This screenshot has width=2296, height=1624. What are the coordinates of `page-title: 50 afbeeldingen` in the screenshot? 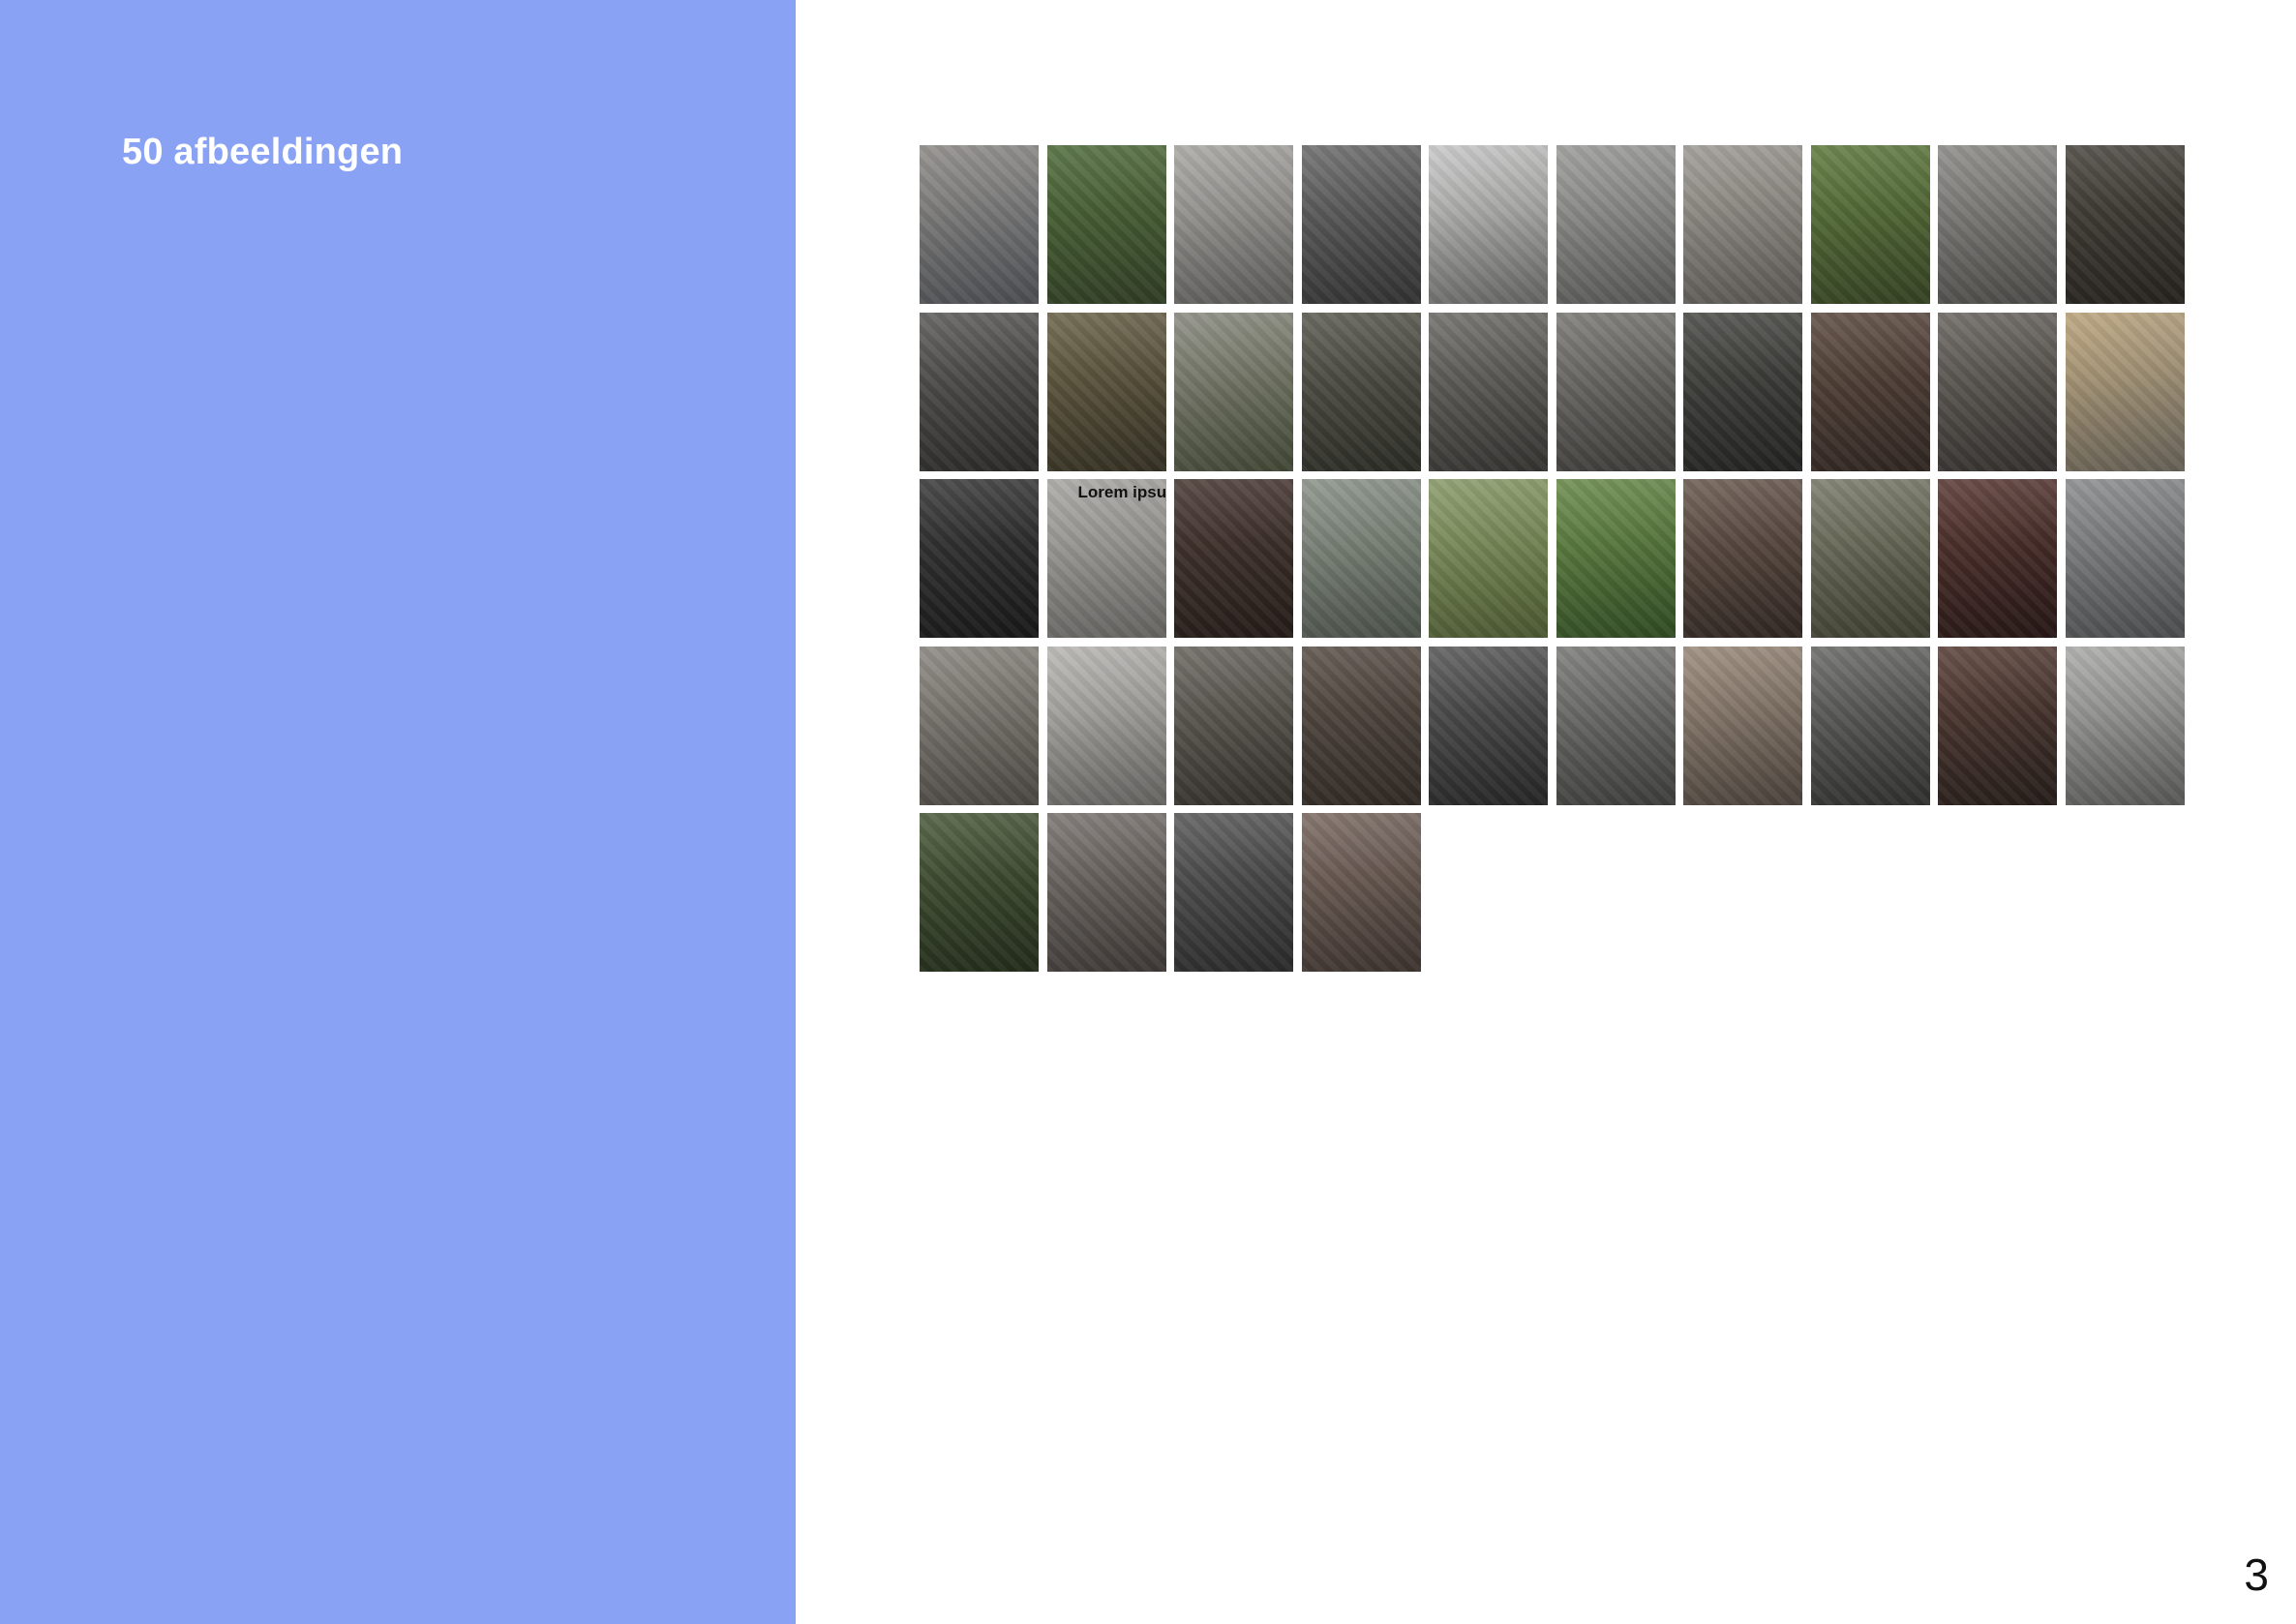 It's located at (263, 152).